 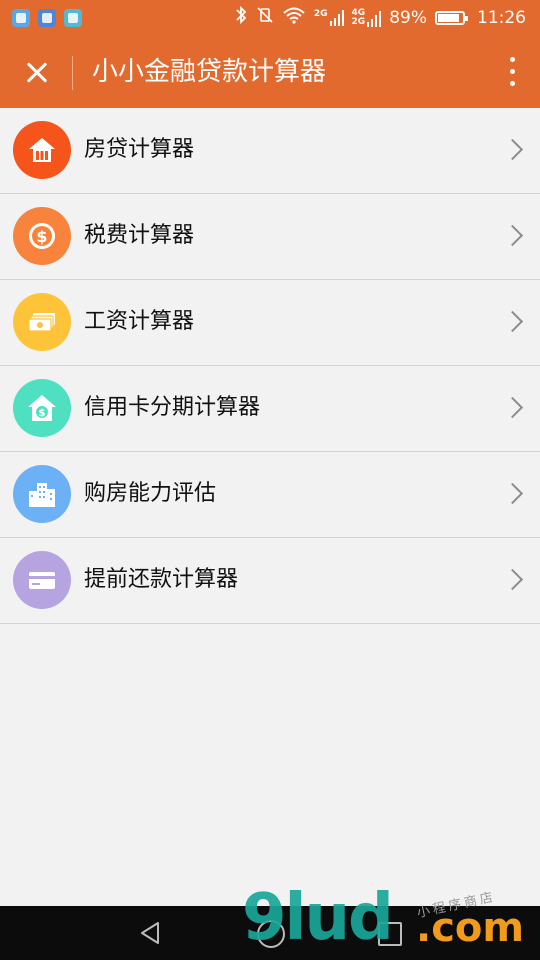 I want to click on home-icon, so click(x=271, y=934).